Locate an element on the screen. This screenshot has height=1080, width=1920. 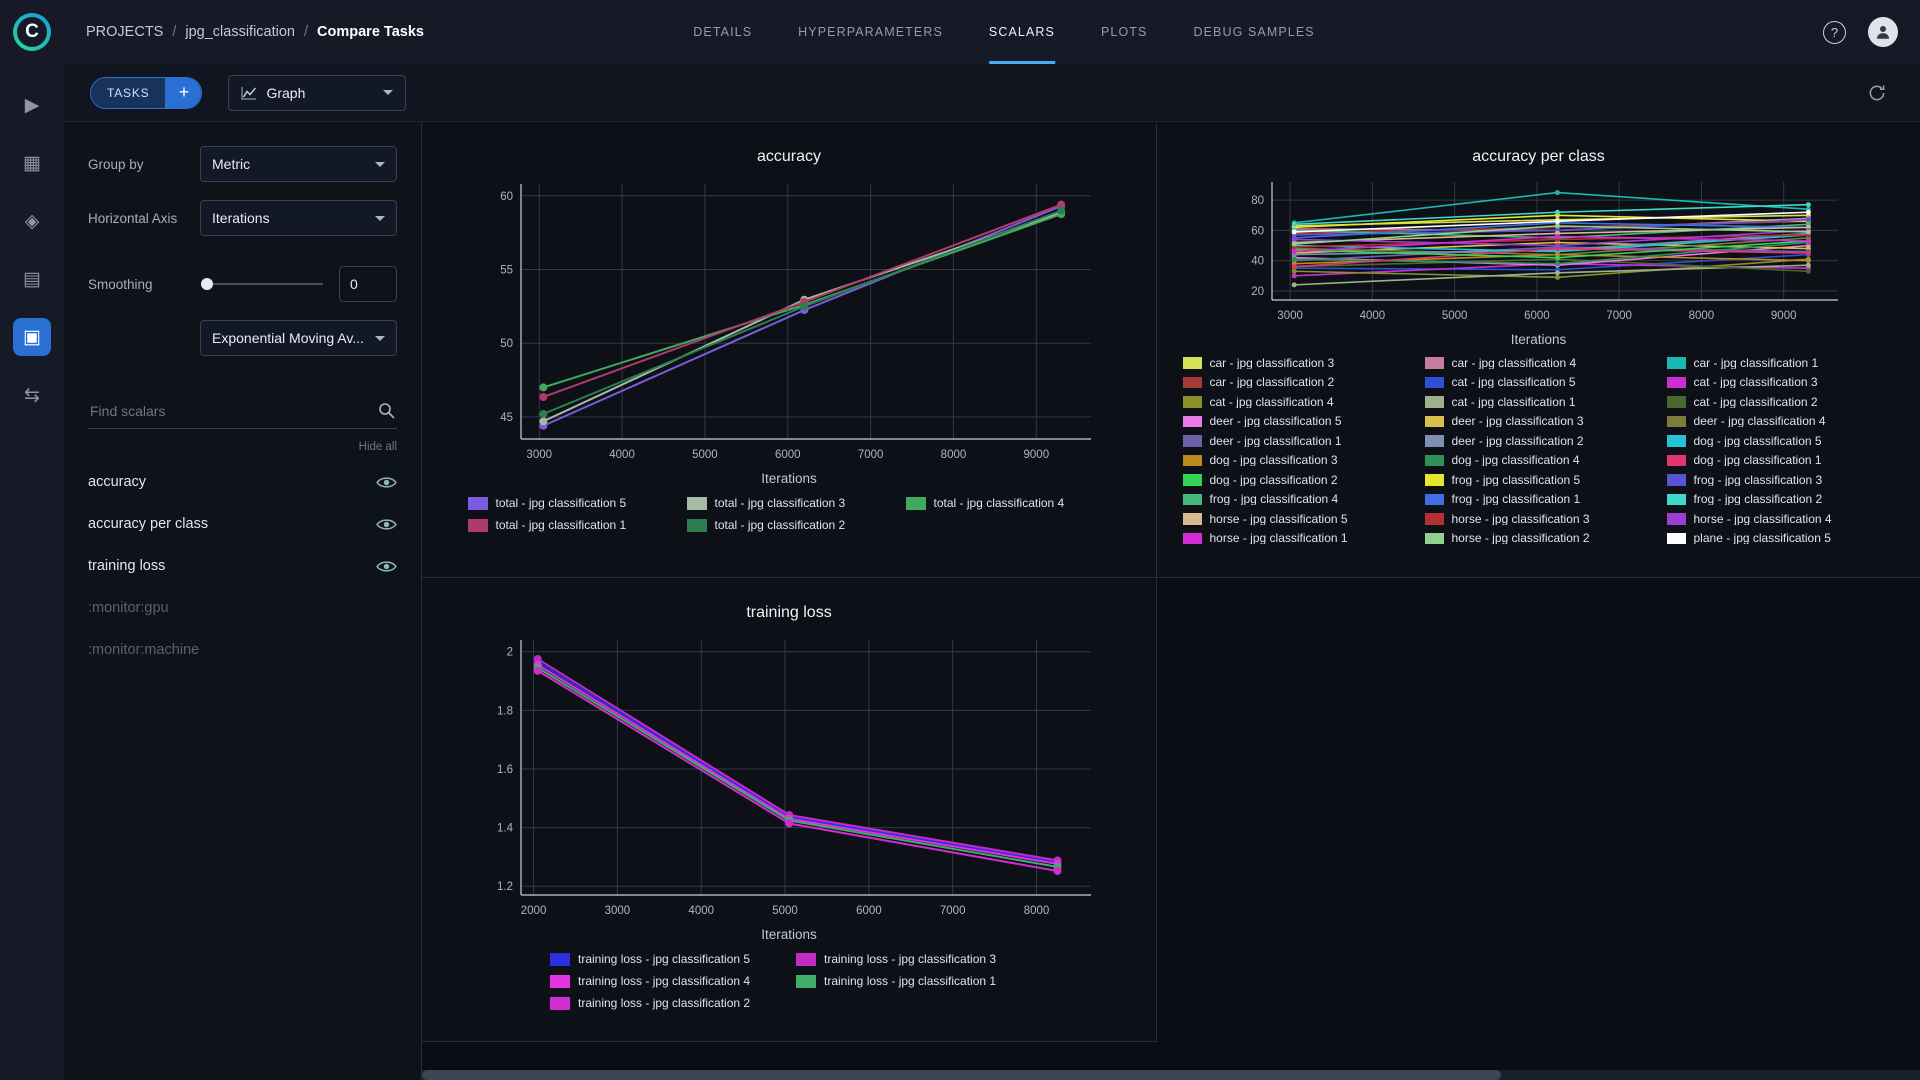
smoothing-slider-knob is located at coordinates (207, 284).